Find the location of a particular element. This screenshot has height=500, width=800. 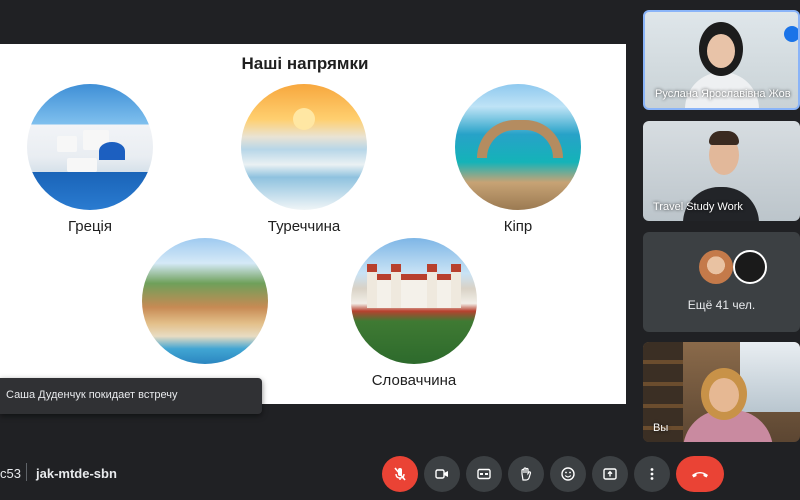

more-participants-count: Ещё 41 чел. is located at coordinates (721, 305).